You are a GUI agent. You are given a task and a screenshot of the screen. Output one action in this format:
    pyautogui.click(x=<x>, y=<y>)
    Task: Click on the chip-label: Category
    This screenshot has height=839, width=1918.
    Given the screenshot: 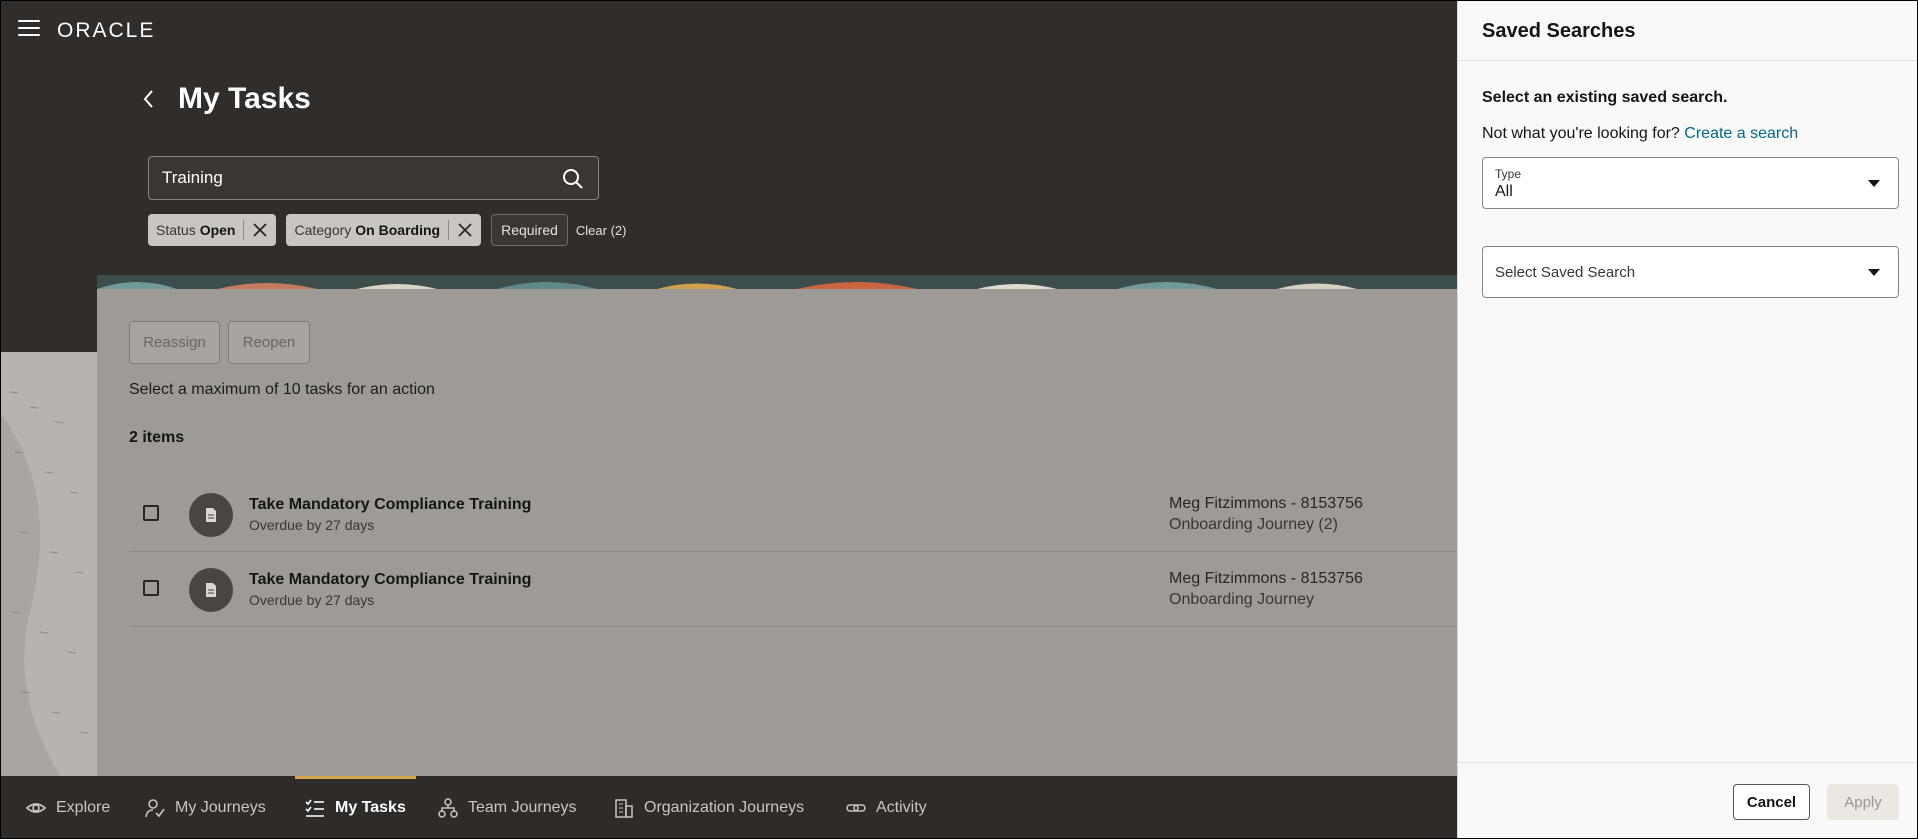 What is the action you would take?
    pyautogui.click(x=323, y=230)
    